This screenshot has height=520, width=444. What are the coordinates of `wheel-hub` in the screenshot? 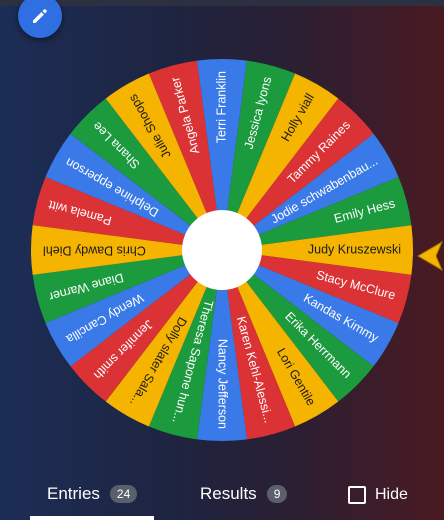 It's located at (222, 250).